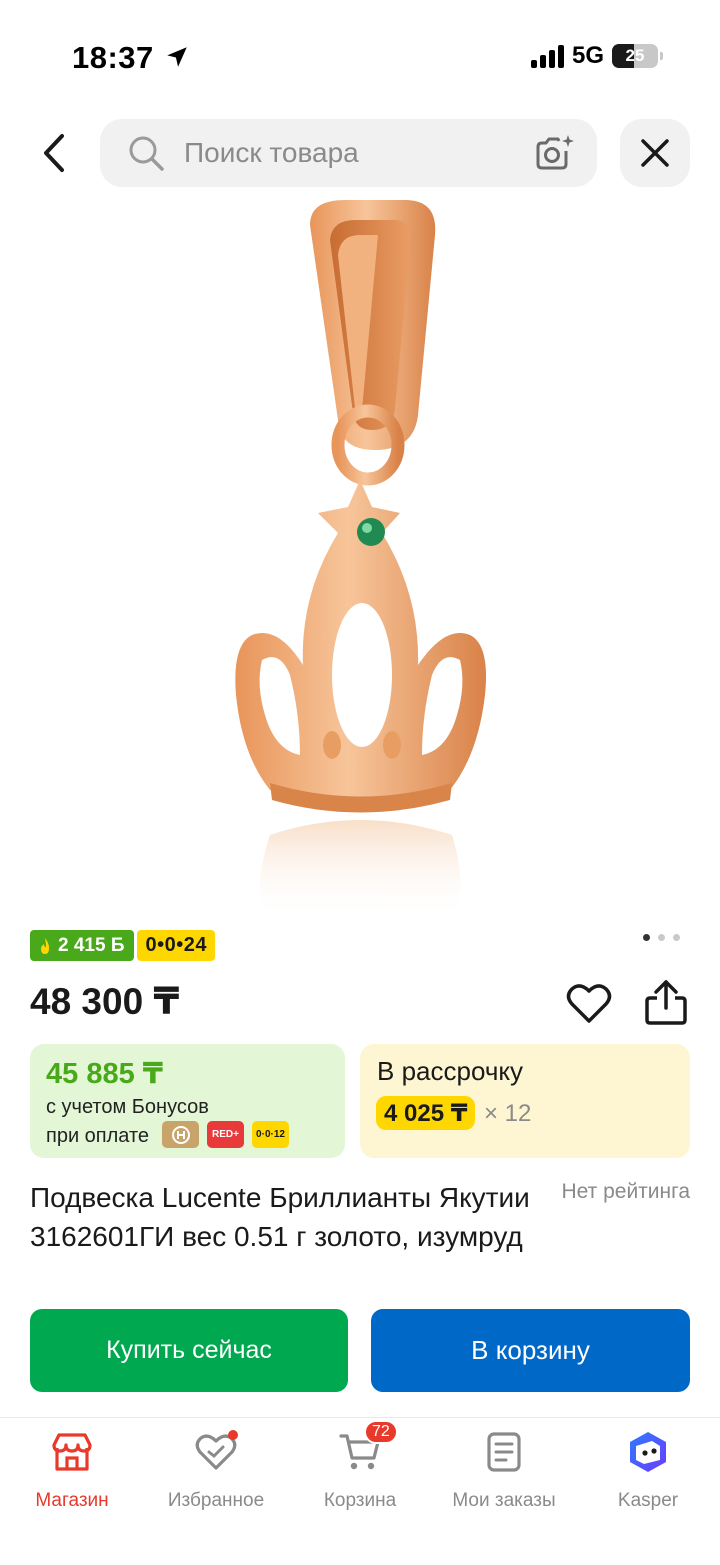 Image resolution: width=720 pixels, height=1565 pixels. I want to click on orders-icon, so click(504, 1452).